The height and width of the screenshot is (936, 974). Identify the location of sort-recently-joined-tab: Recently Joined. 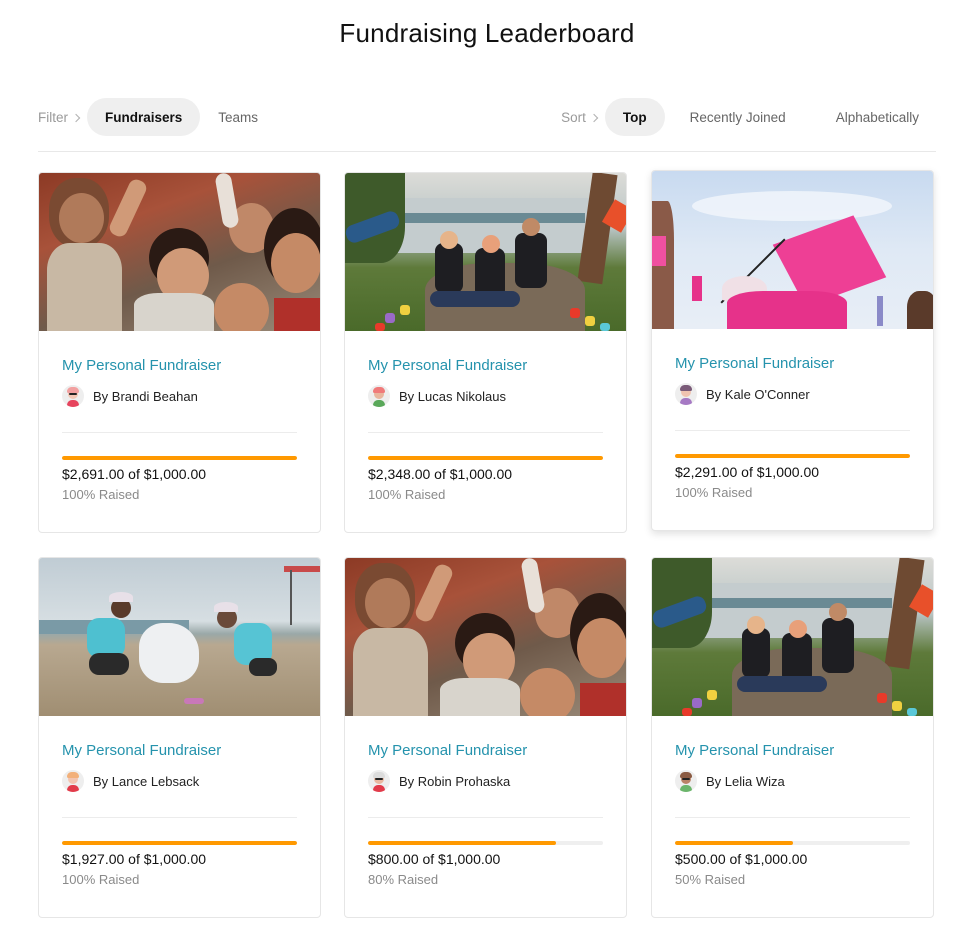
(738, 117).